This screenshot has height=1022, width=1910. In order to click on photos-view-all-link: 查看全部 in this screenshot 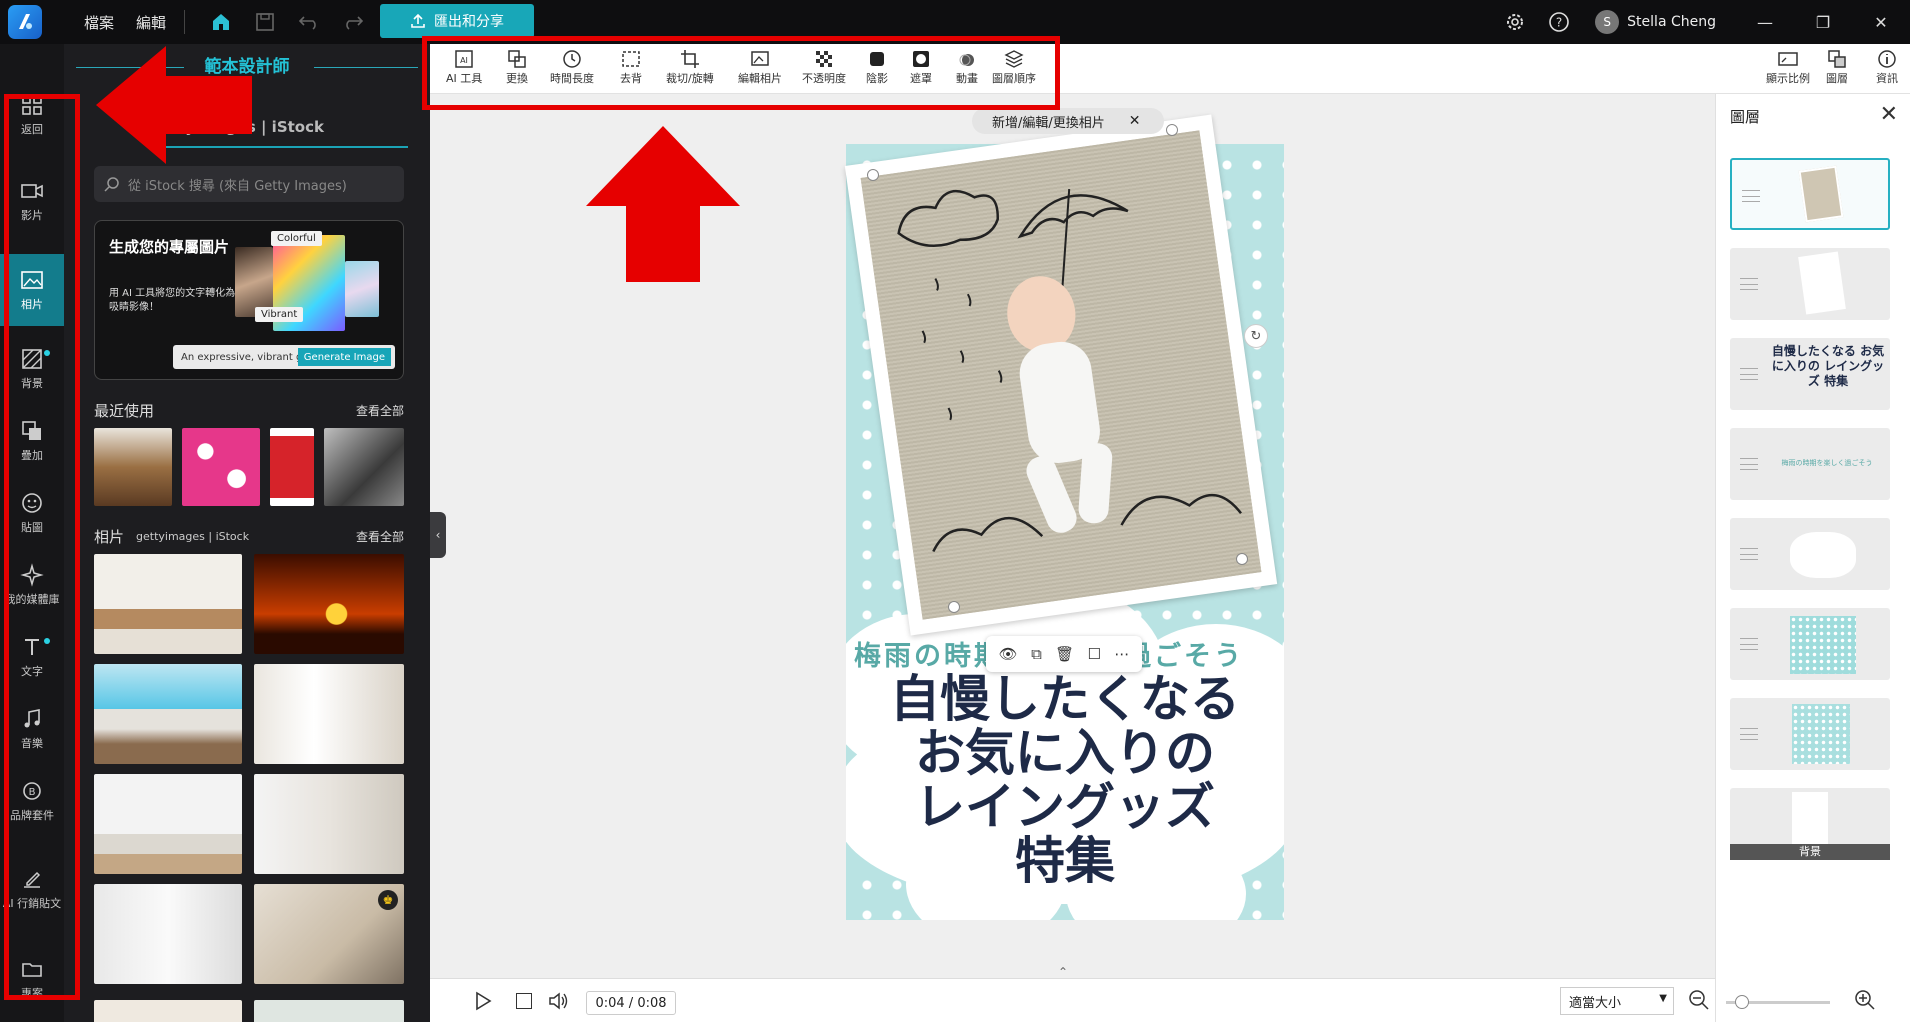, I will do `click(380, 536)`.